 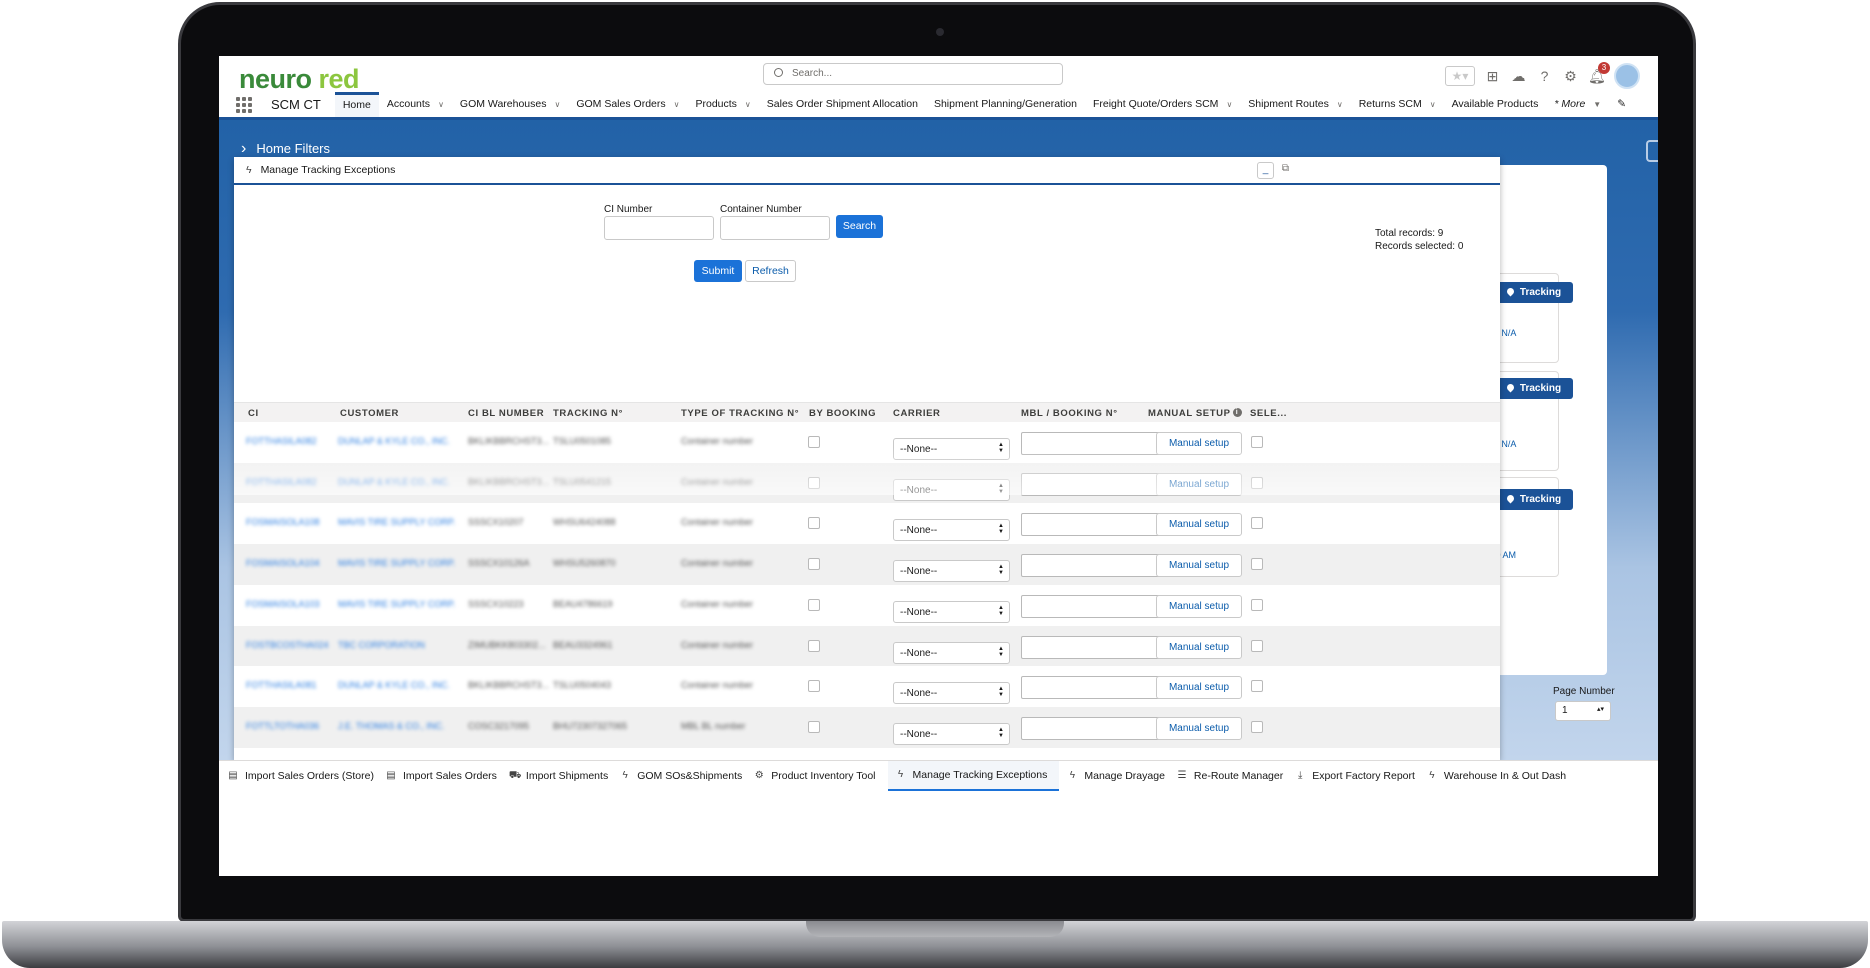 What do you see at coordinates (1397, 104) in the screenshot?
I see `nav-item-returns-scm: Returns SCM ∨` at bounding box center [1397, 104].